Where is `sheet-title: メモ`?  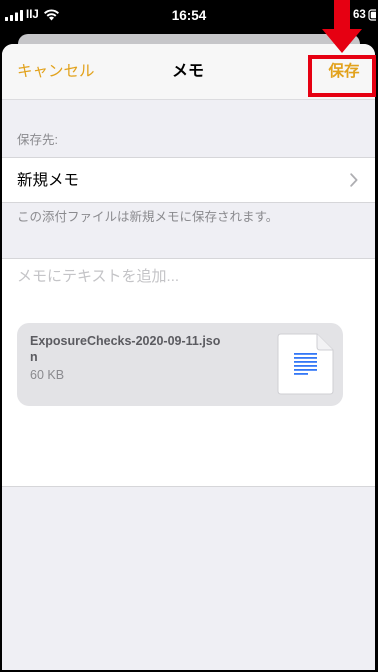
sheet-title: メモ is located at coordinates (187, 71).